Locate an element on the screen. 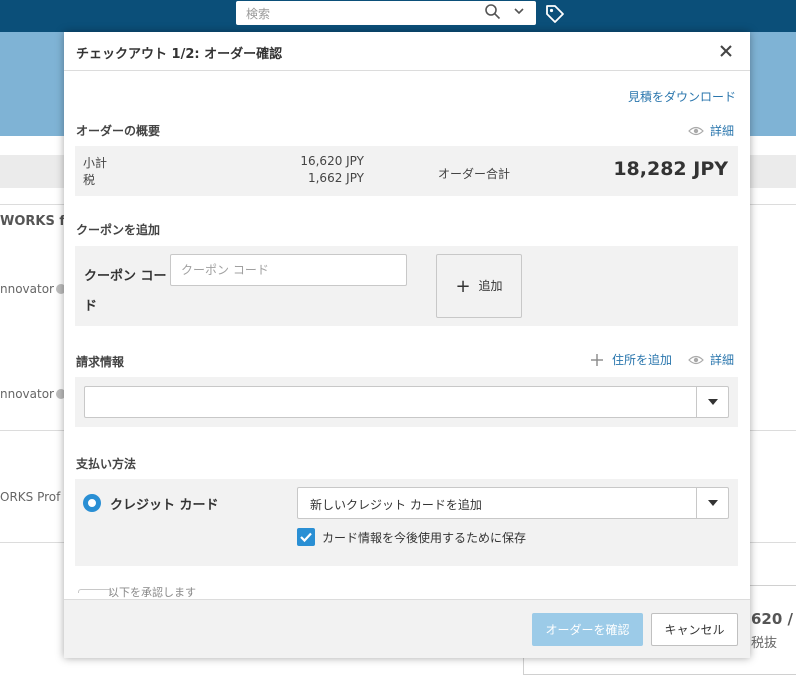  checkmark-icon is located at coordinates (306, 537).